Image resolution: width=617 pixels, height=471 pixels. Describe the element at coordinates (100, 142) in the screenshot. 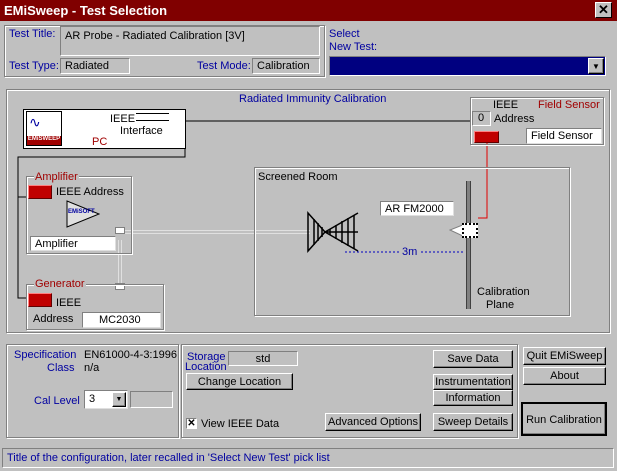

I see `pc-label: PC` at that location.